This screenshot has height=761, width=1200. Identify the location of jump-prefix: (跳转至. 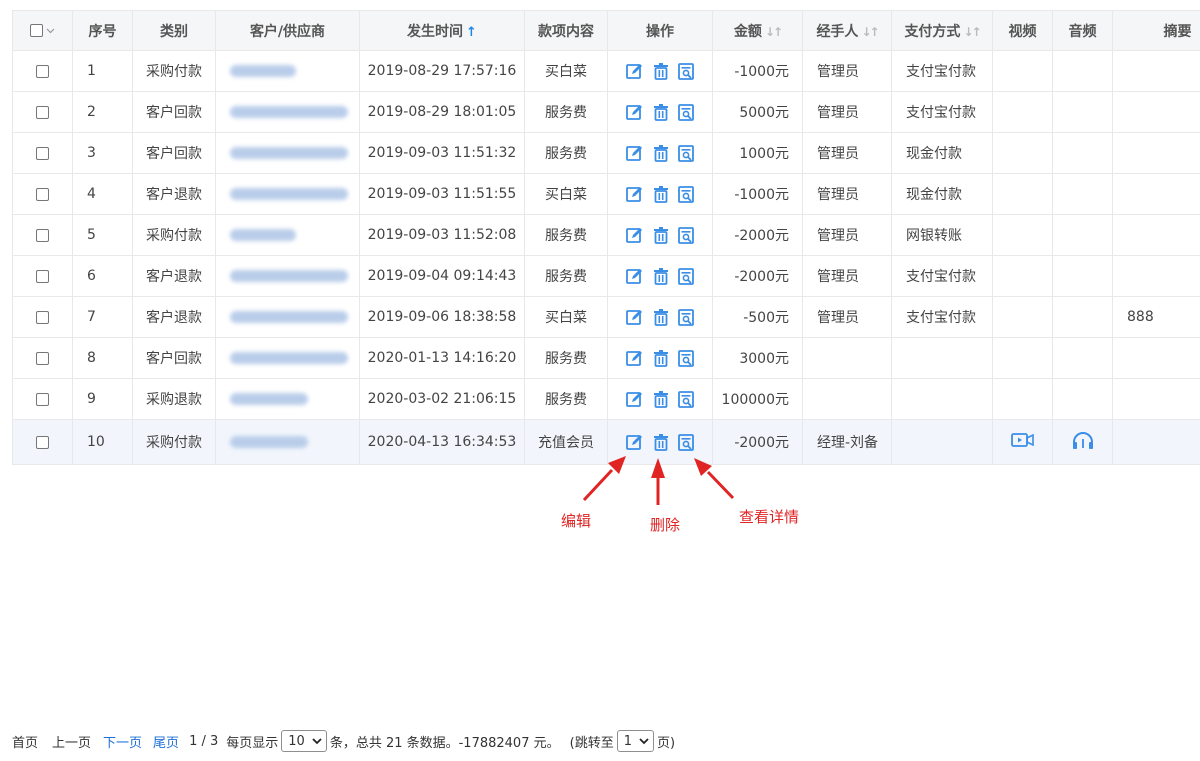
(591, 743).